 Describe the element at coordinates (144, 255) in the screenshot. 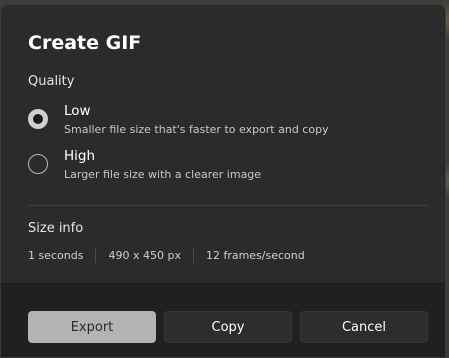

I see `size-info-dimensions: 490 x 450 px` at that location.